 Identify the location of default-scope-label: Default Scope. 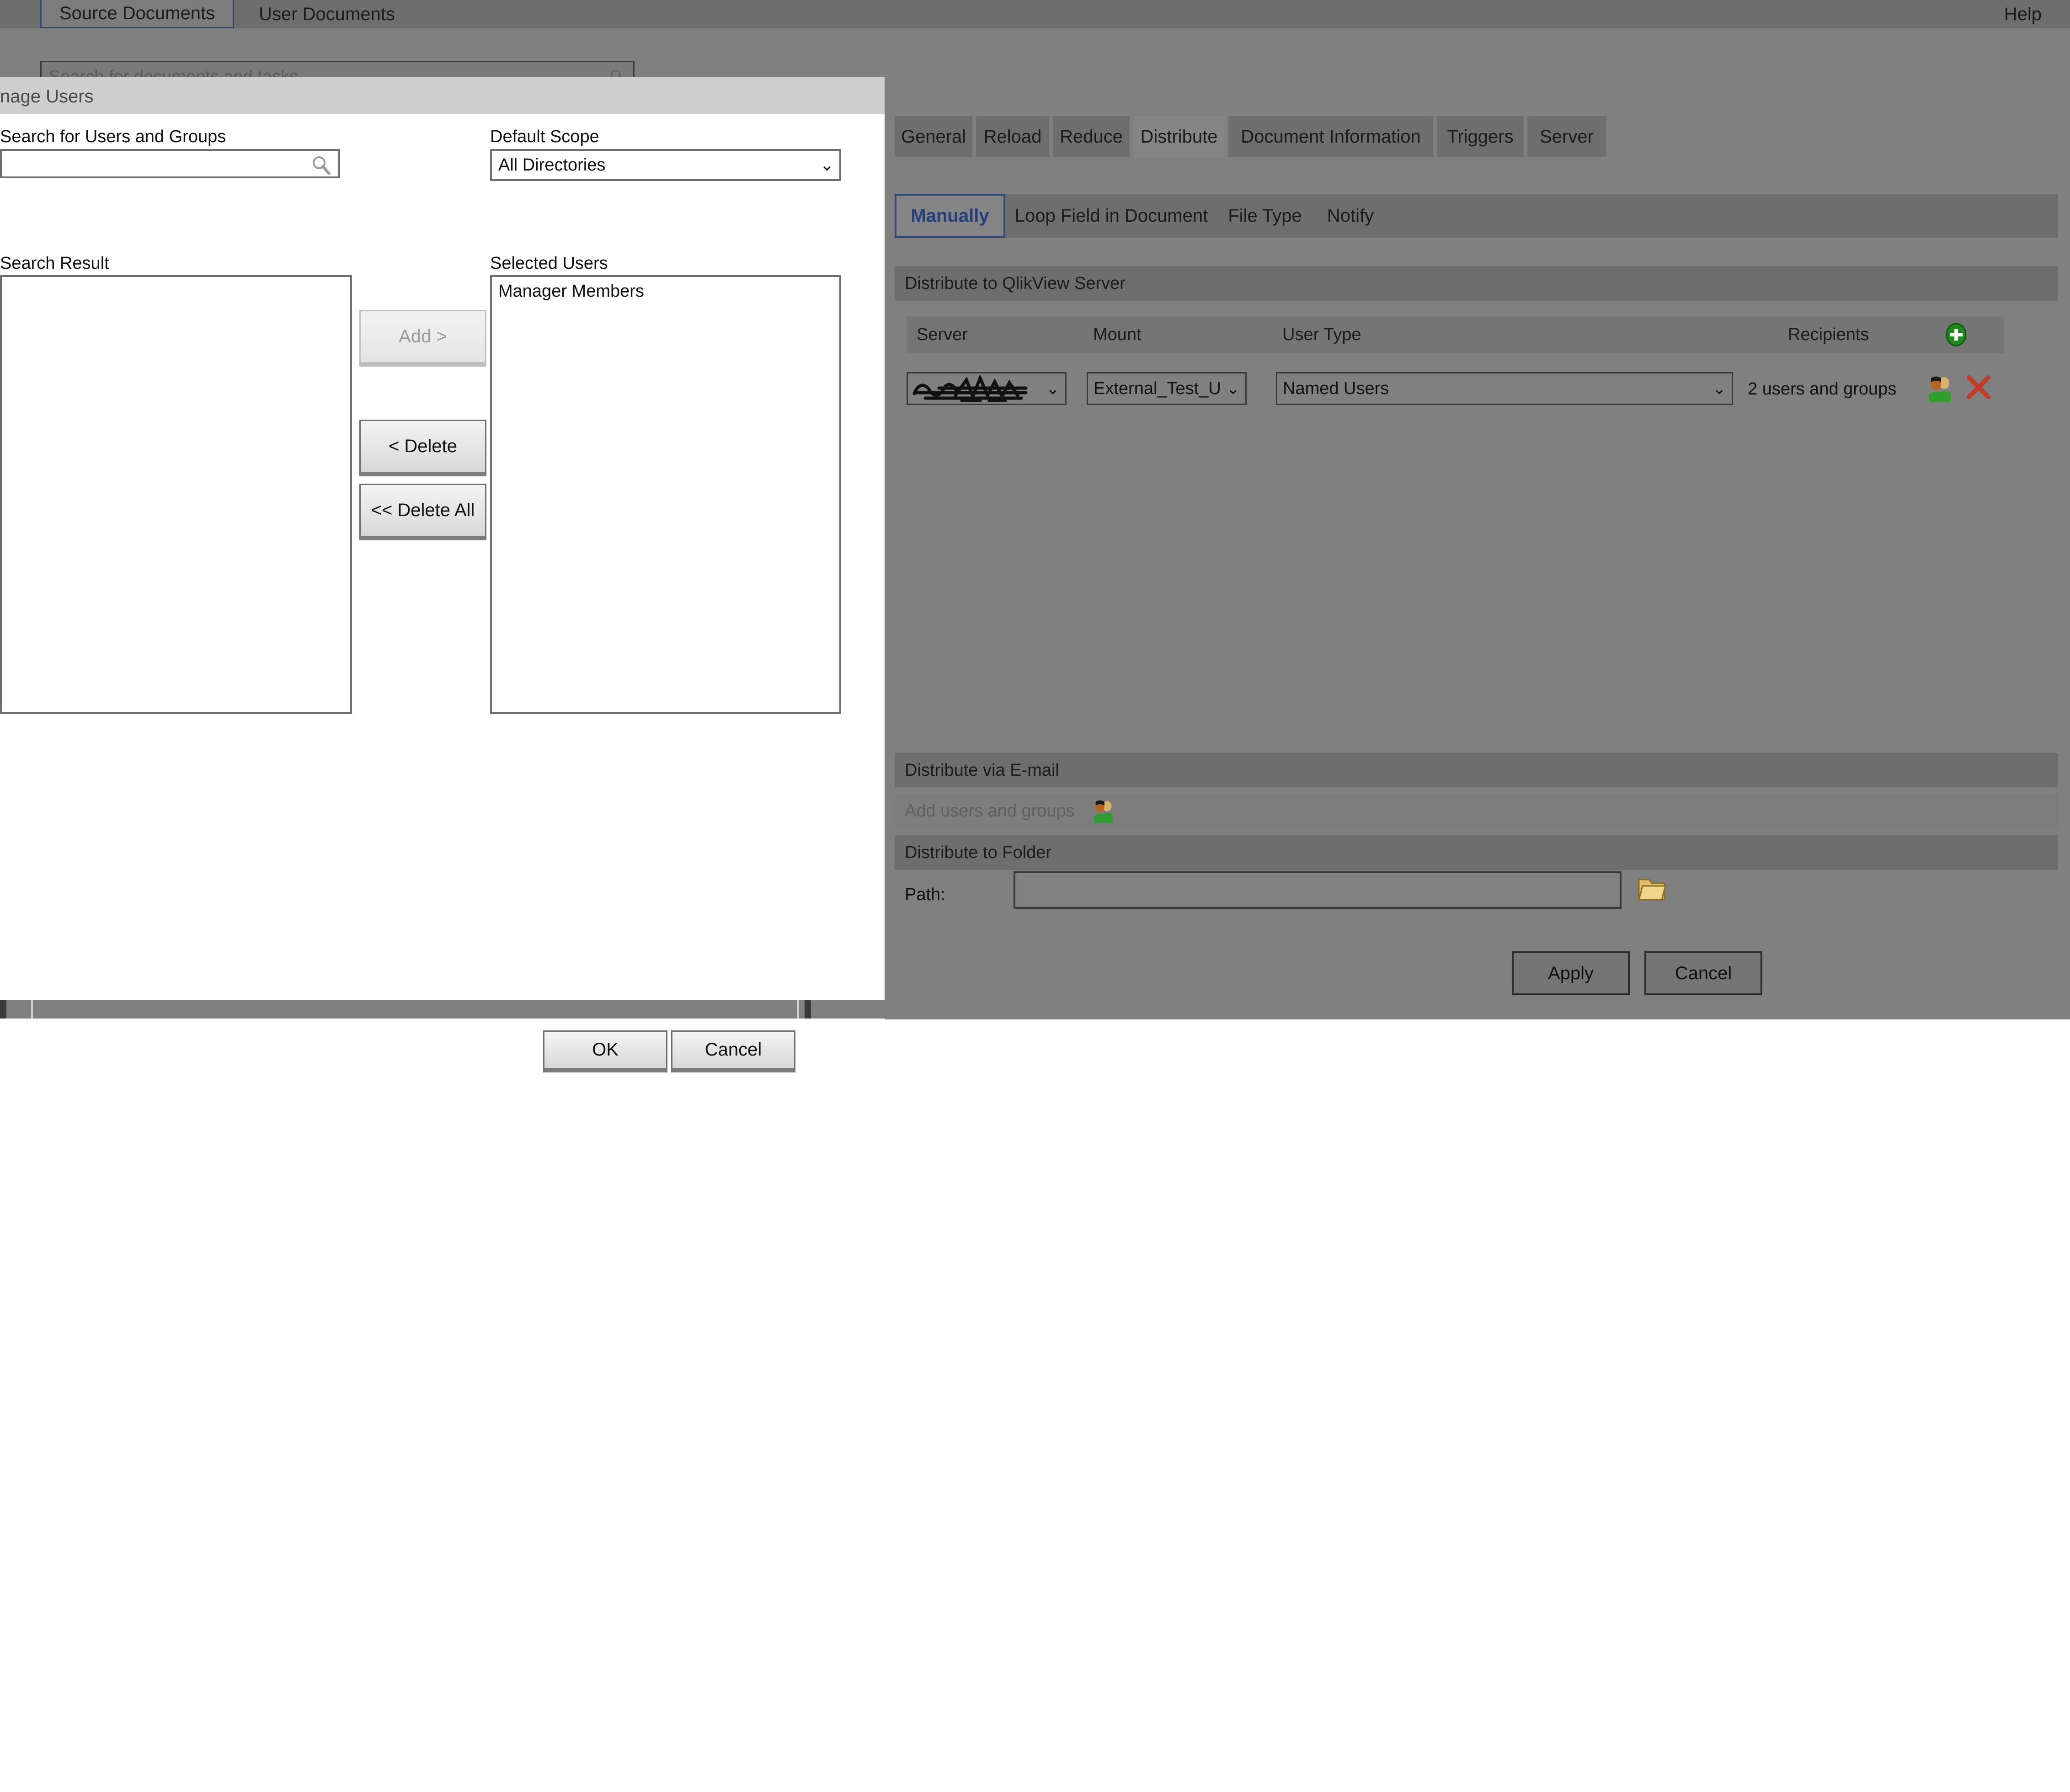
(544, 136).